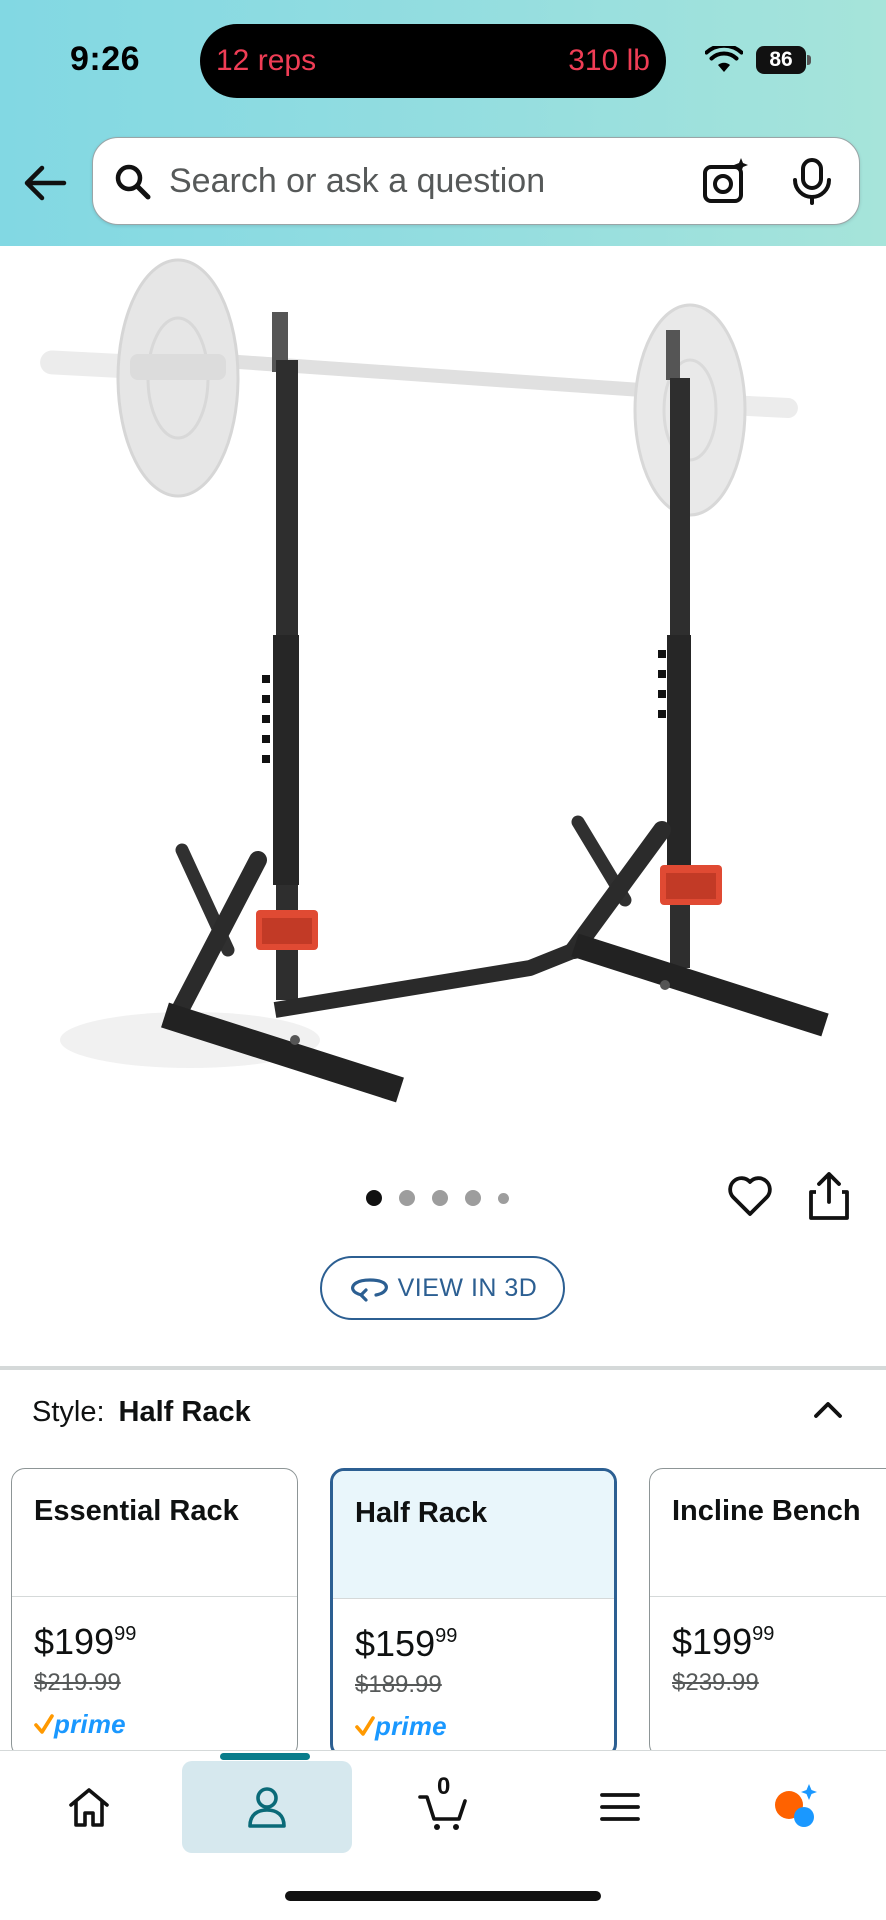  Describe the element at coordinates (68, 1412) in the screenshot. I see `style-label: Style:` at that location.